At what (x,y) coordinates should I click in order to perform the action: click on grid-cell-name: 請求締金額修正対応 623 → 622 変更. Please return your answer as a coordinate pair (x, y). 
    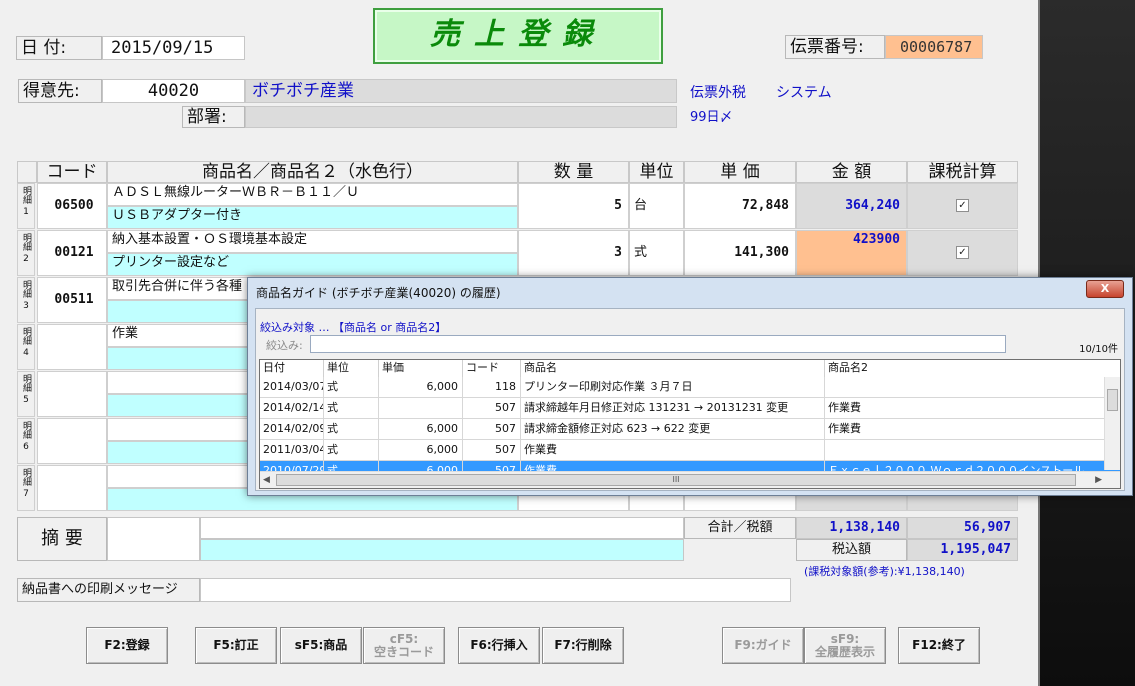
    Looking at the image, I should click on (673, 429).